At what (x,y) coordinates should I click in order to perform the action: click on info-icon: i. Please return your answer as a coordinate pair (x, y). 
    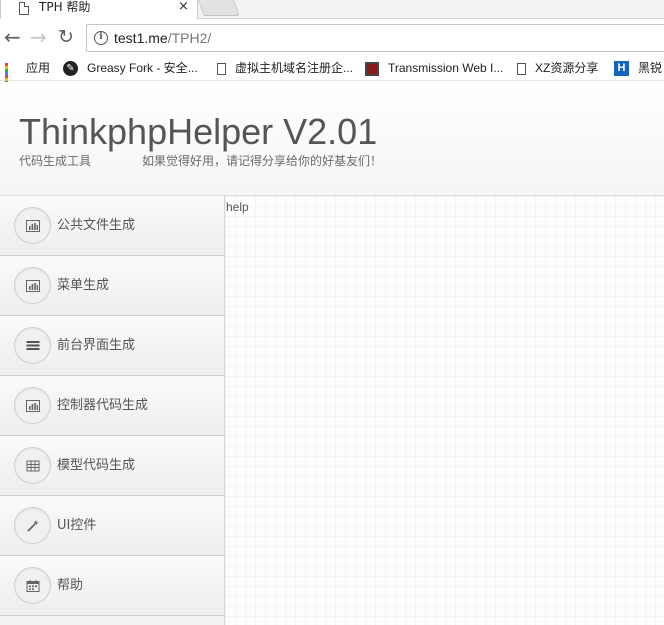
    Looking at the image, I should click on (101, 38).